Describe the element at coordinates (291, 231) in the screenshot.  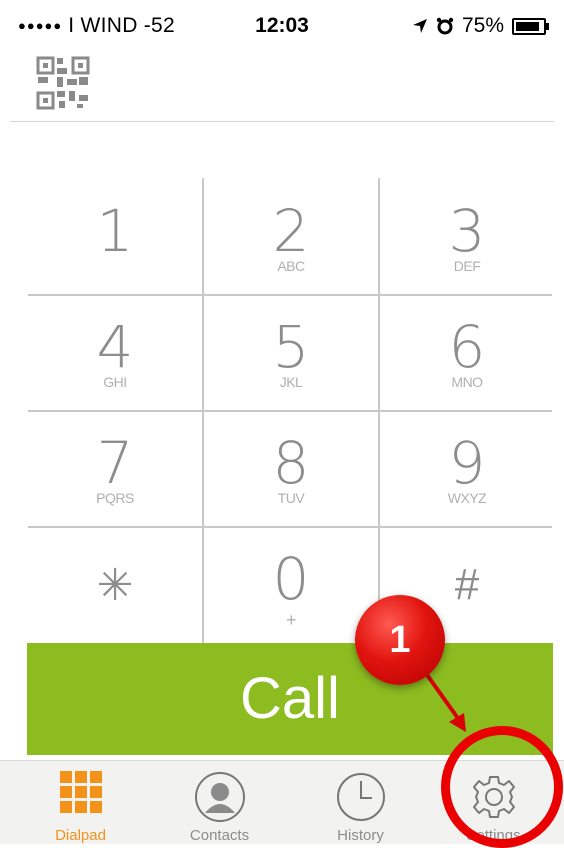
I see `key-digit: 2` at that location.